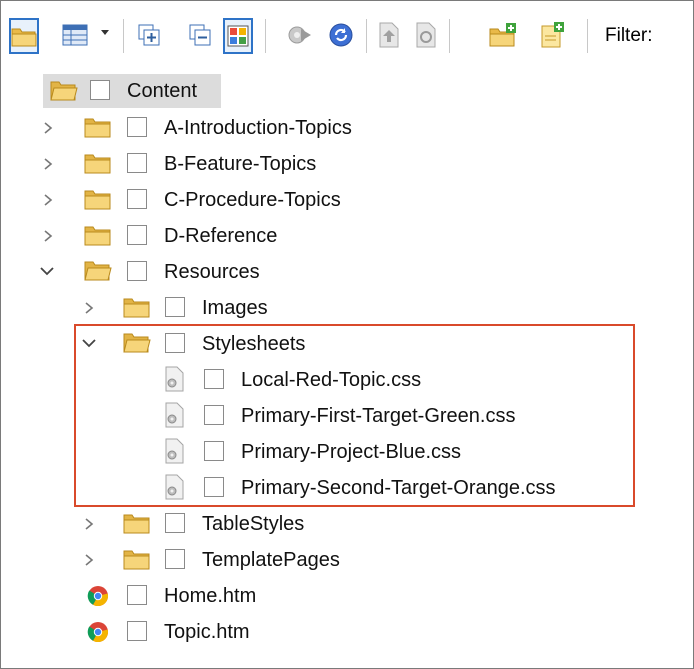  What do you see at coordinates (629, 35) in the screenshot?
I see `filter-label: Filter:` at bounding box center [629, 35].